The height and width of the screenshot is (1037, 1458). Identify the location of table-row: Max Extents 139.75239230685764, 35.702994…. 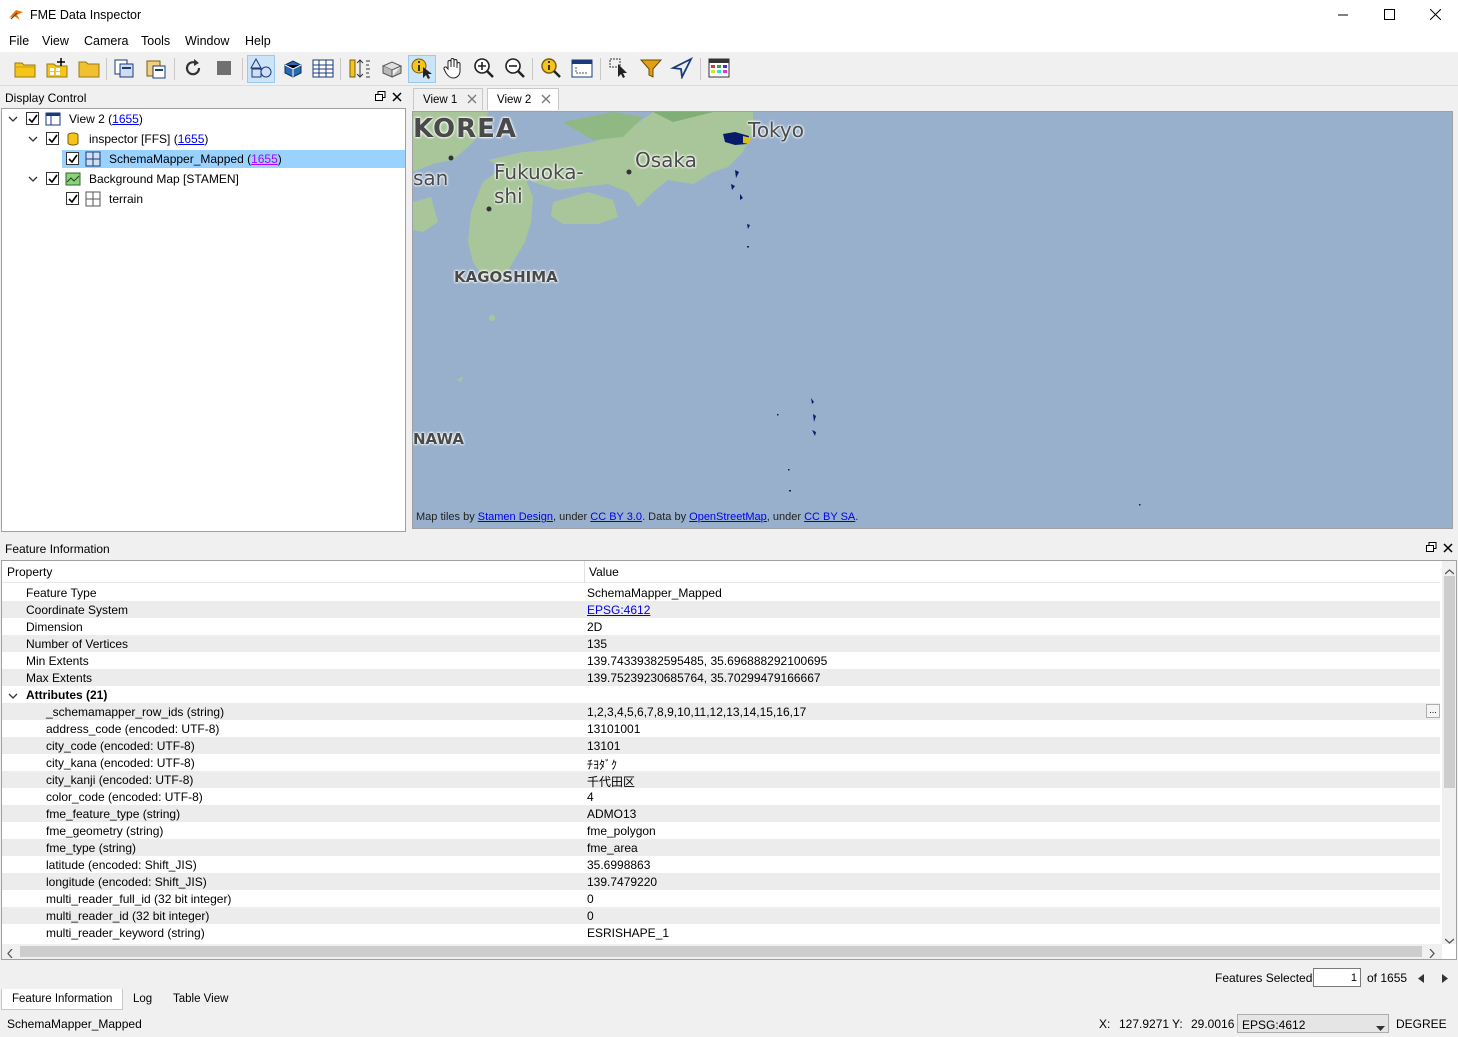
(721, 677).